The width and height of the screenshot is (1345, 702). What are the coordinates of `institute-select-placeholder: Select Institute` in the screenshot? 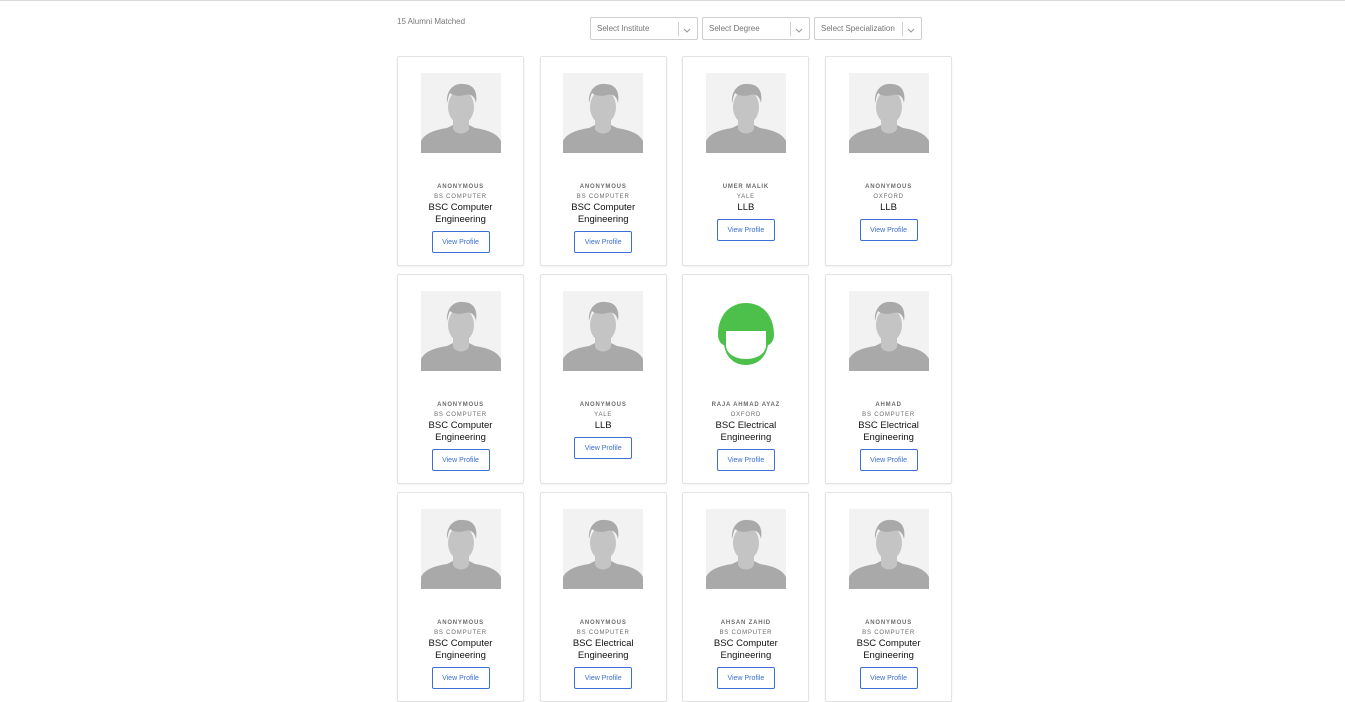 It's located at (623, 28).